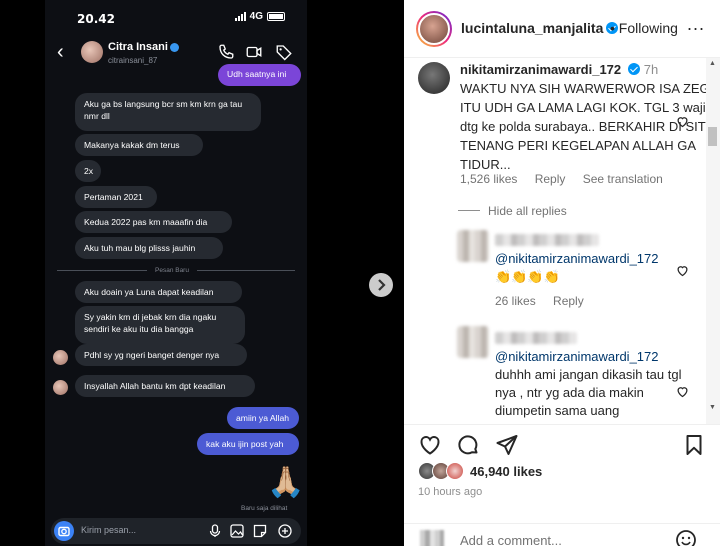 The image size is (720, 546). Describe the element at coordinates (430, 445) in the screenshot. I see `heart-icon` at that location.